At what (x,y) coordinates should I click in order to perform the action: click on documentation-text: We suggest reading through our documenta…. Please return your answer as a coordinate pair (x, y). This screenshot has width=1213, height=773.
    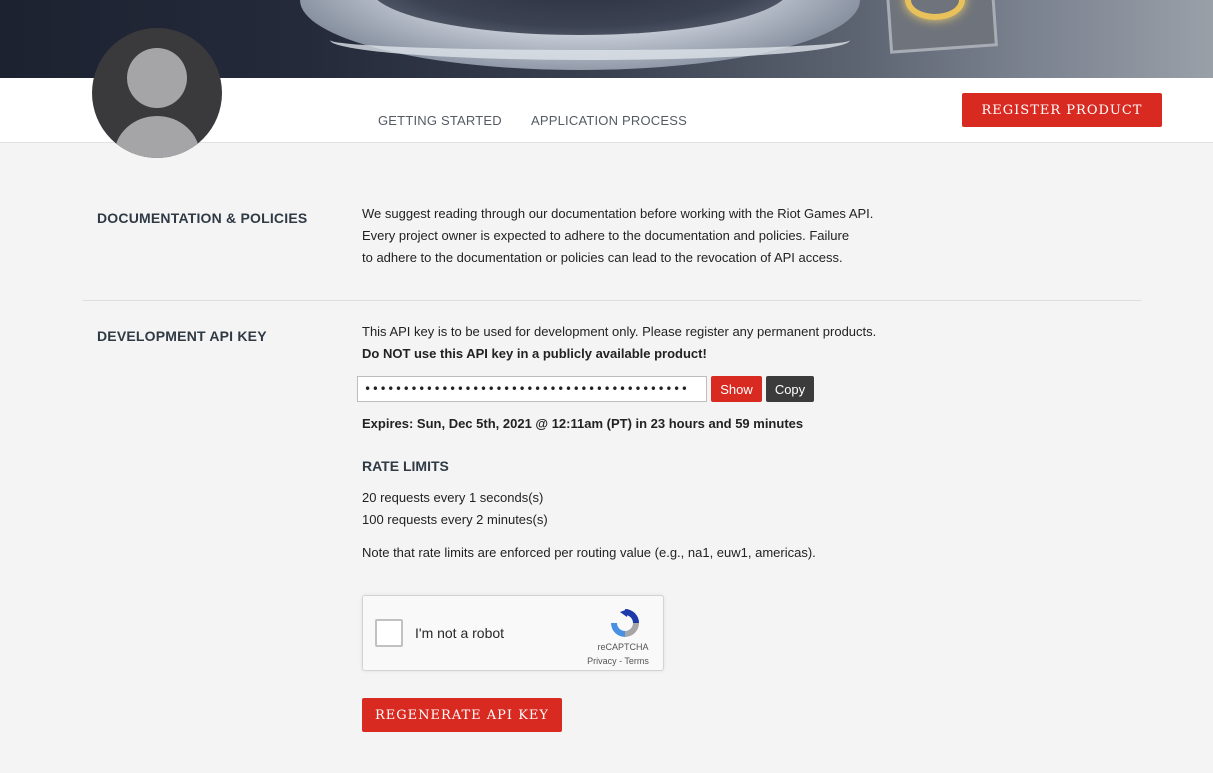
    Looking at the image, I should click on (617, 236).